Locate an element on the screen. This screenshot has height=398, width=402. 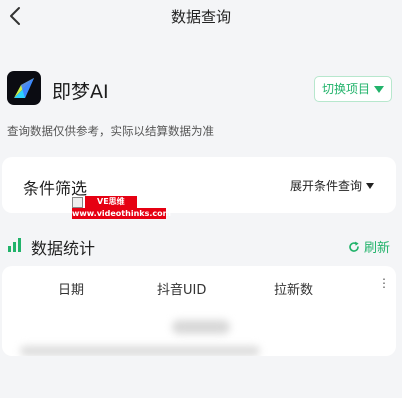
stats-header: 数据统计 刷新 is located at coordinates (199, 246).